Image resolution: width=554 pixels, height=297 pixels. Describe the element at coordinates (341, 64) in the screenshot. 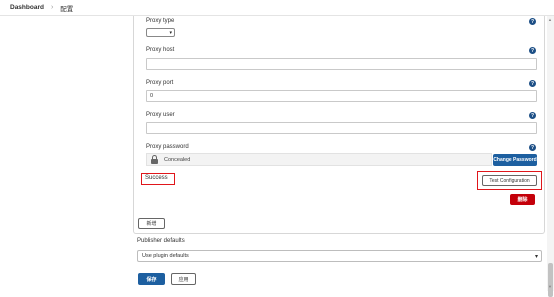

I see `proxy-host-input` at that location.